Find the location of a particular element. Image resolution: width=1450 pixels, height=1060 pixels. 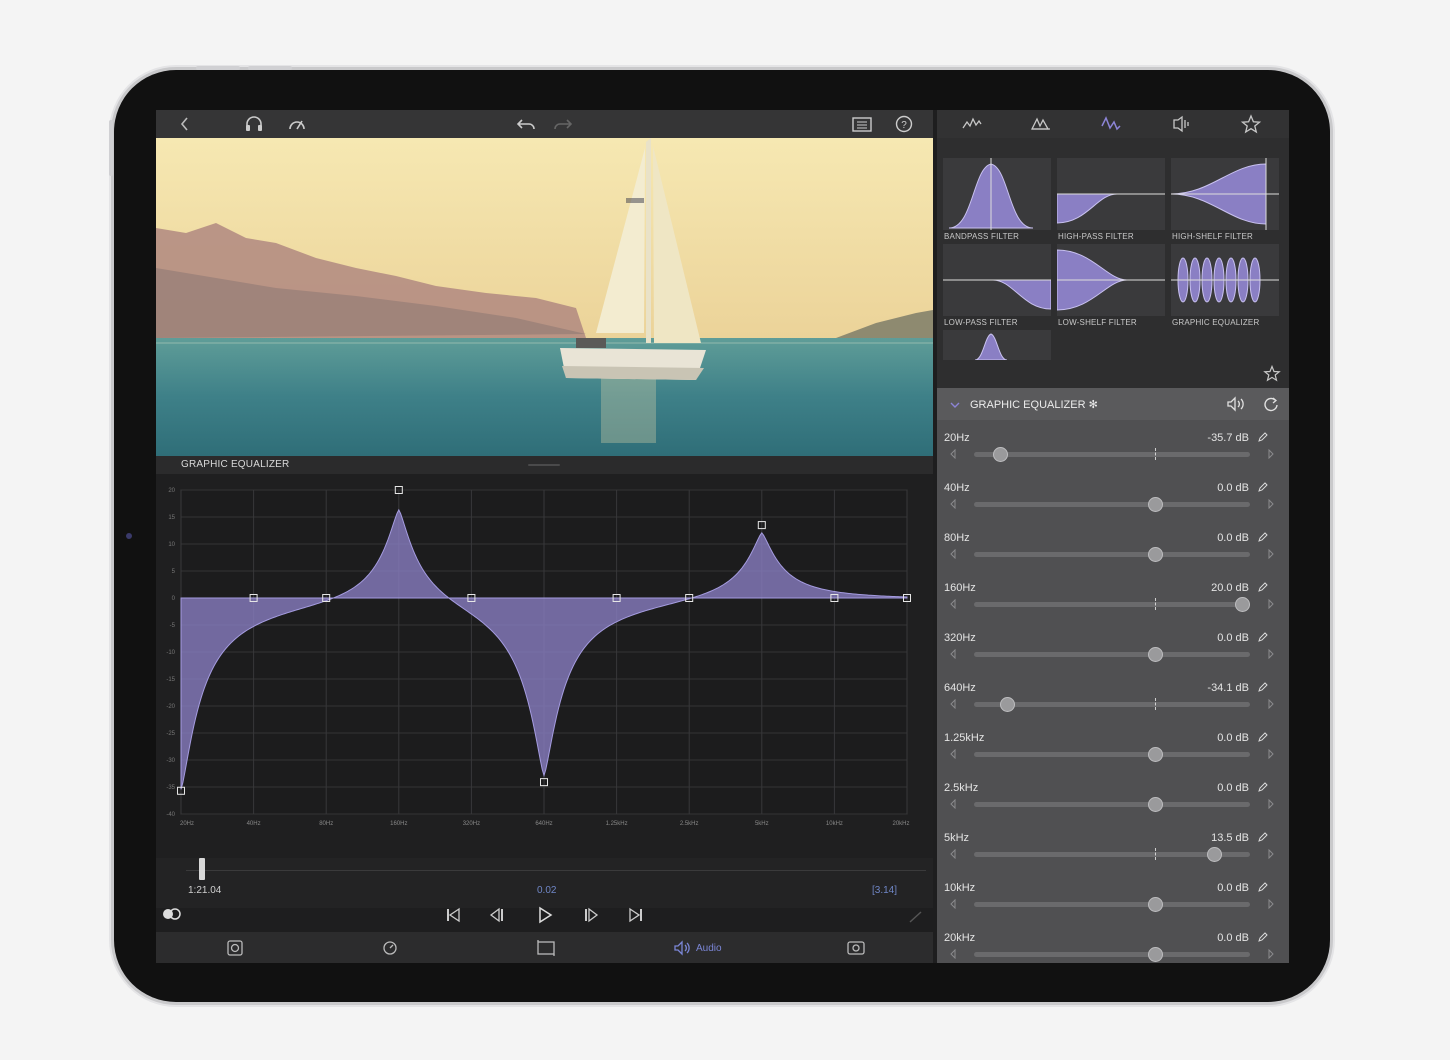

play-icon is located at coordinates (545, 915).